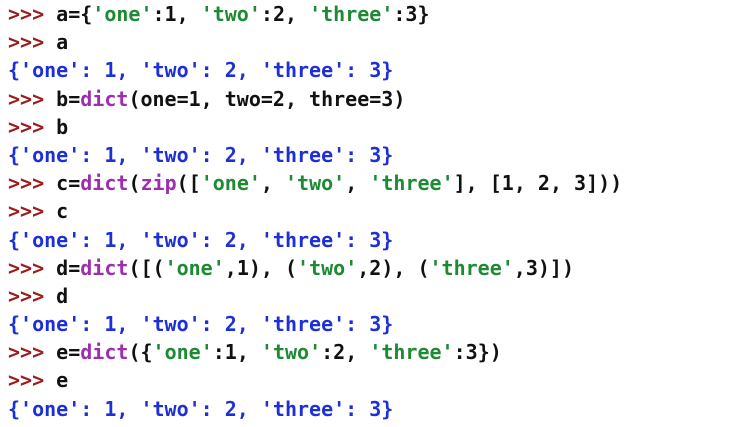 This screenshot has height=427, width=737. What do you see at coordinates (267, 98) in the screenshot?
I see `code-text: (one=1, two=2, three=3)` at bounding box center [267, 98].